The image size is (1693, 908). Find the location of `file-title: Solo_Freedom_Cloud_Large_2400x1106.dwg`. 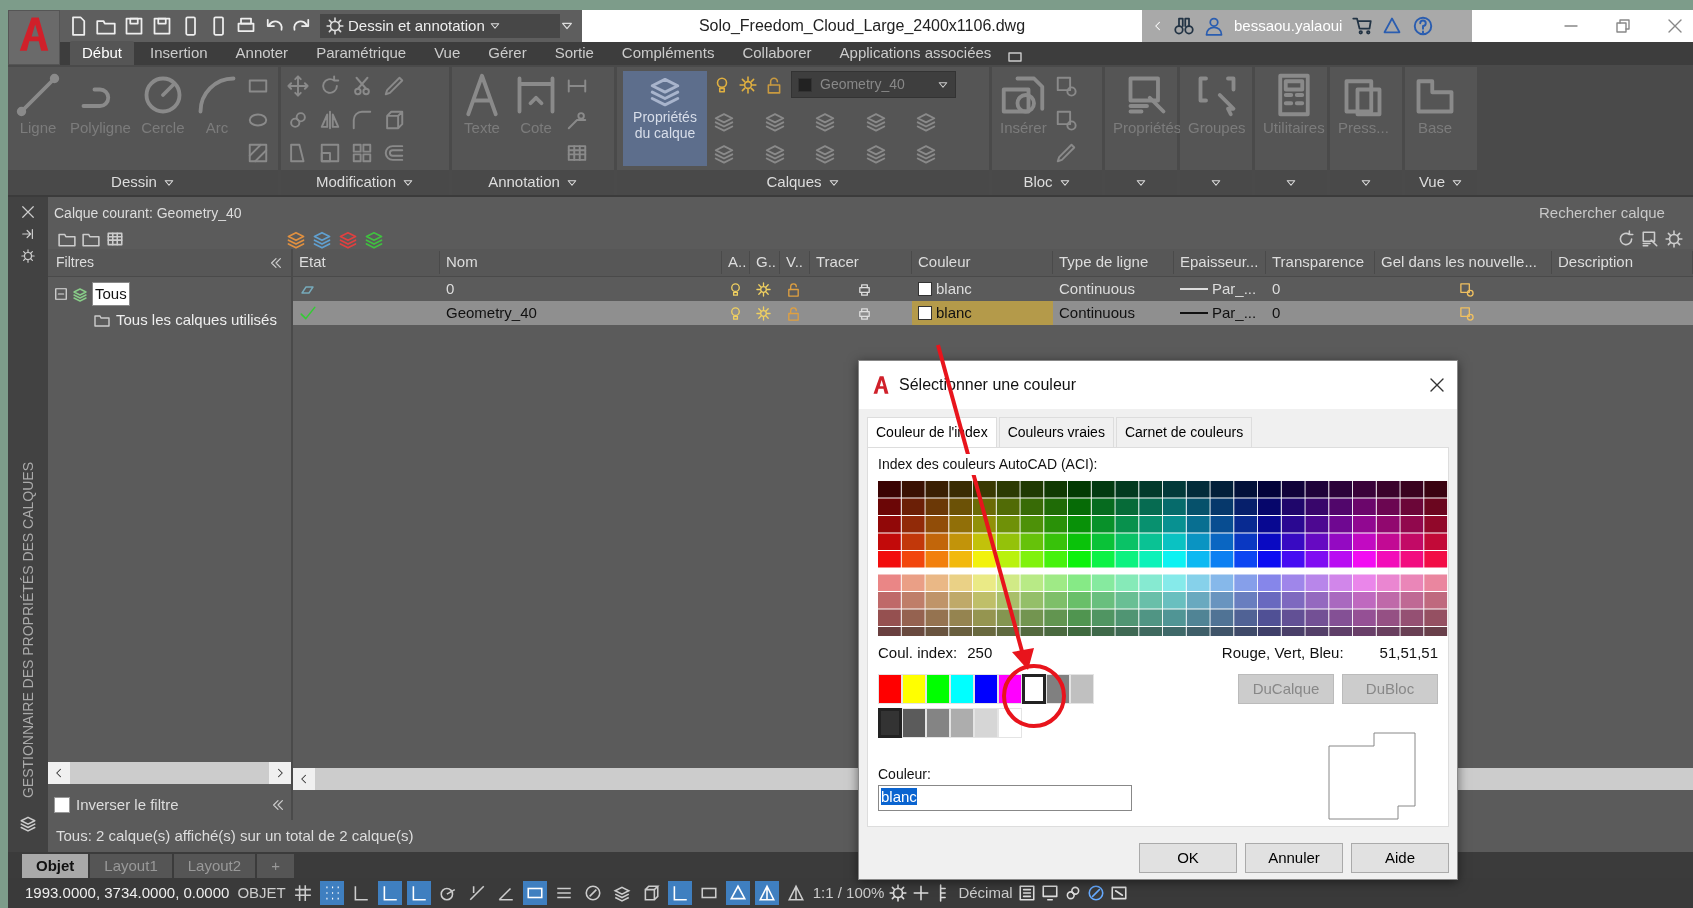

file-title: Solo_Freedom_Cloud_Large_2400x1106.dwg is located at coordinates (862, 26).